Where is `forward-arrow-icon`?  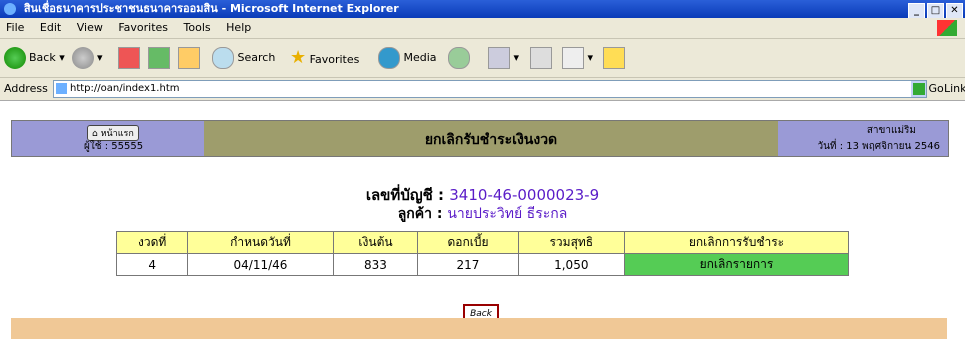
forward-arrow-icon is located at coordinates (83, 58).